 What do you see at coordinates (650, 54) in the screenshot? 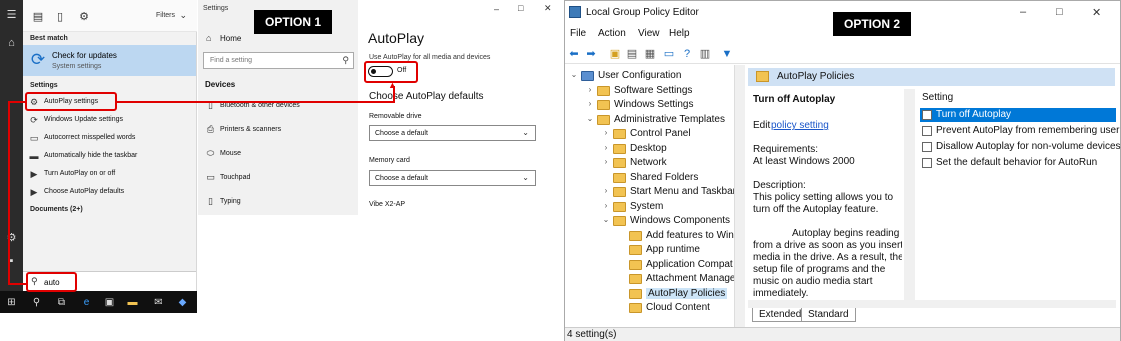
I see `export-list-icon: ▦` at bounding box center [650, 54].